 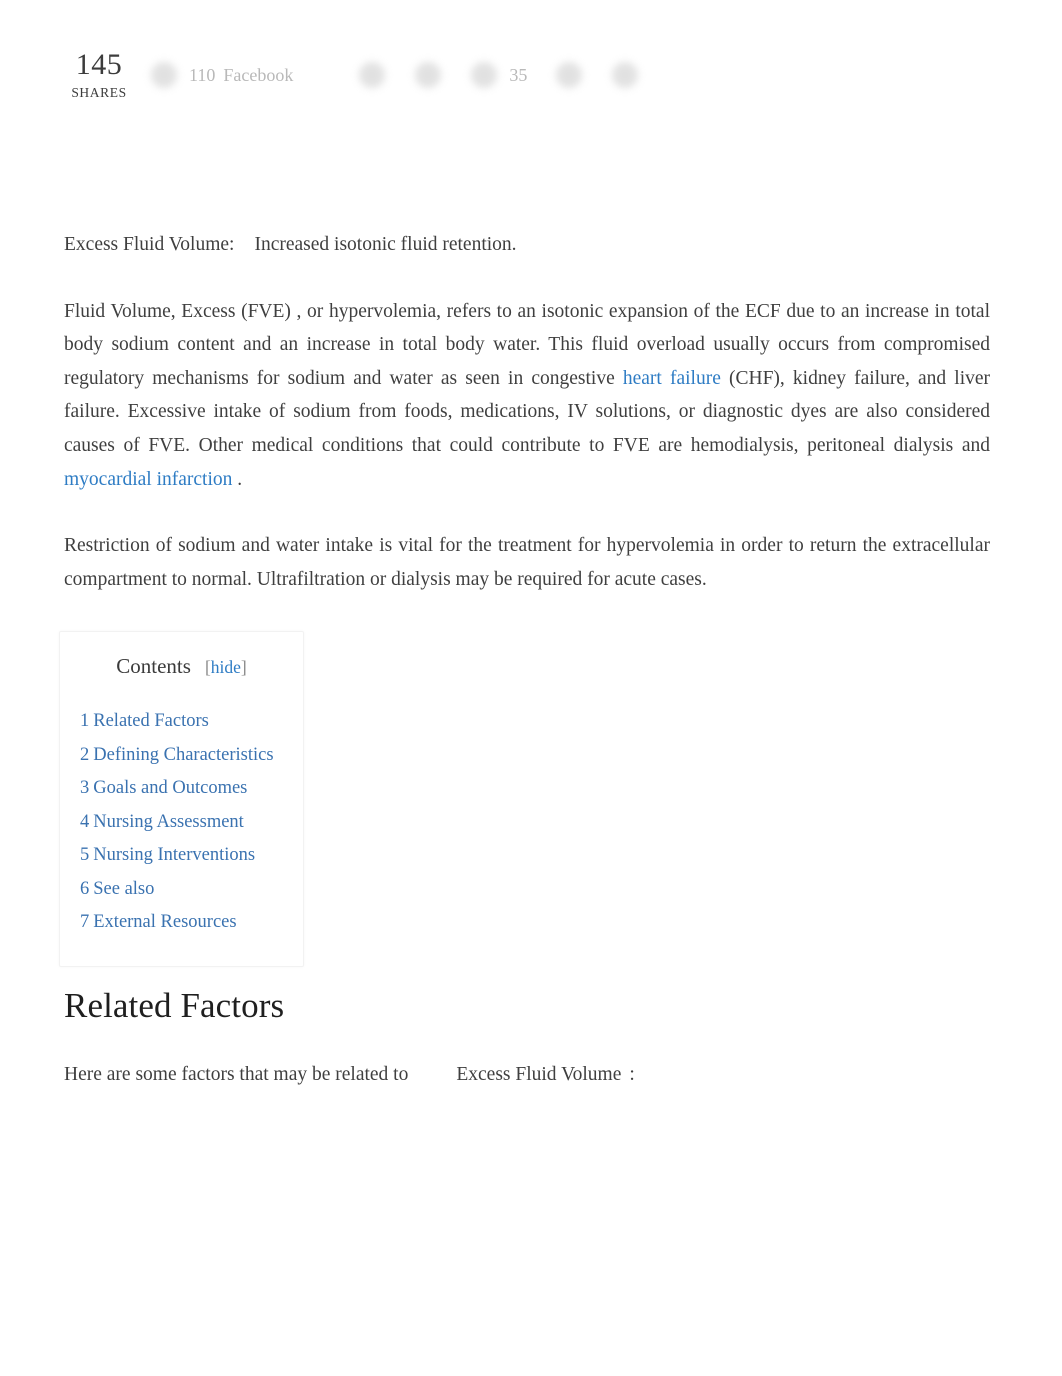 What do you see at coordinates (539, 1074) in the screenshot?
I see `section-intro-term: Excess Fluid Volume` at bounding box center [539, 1074].